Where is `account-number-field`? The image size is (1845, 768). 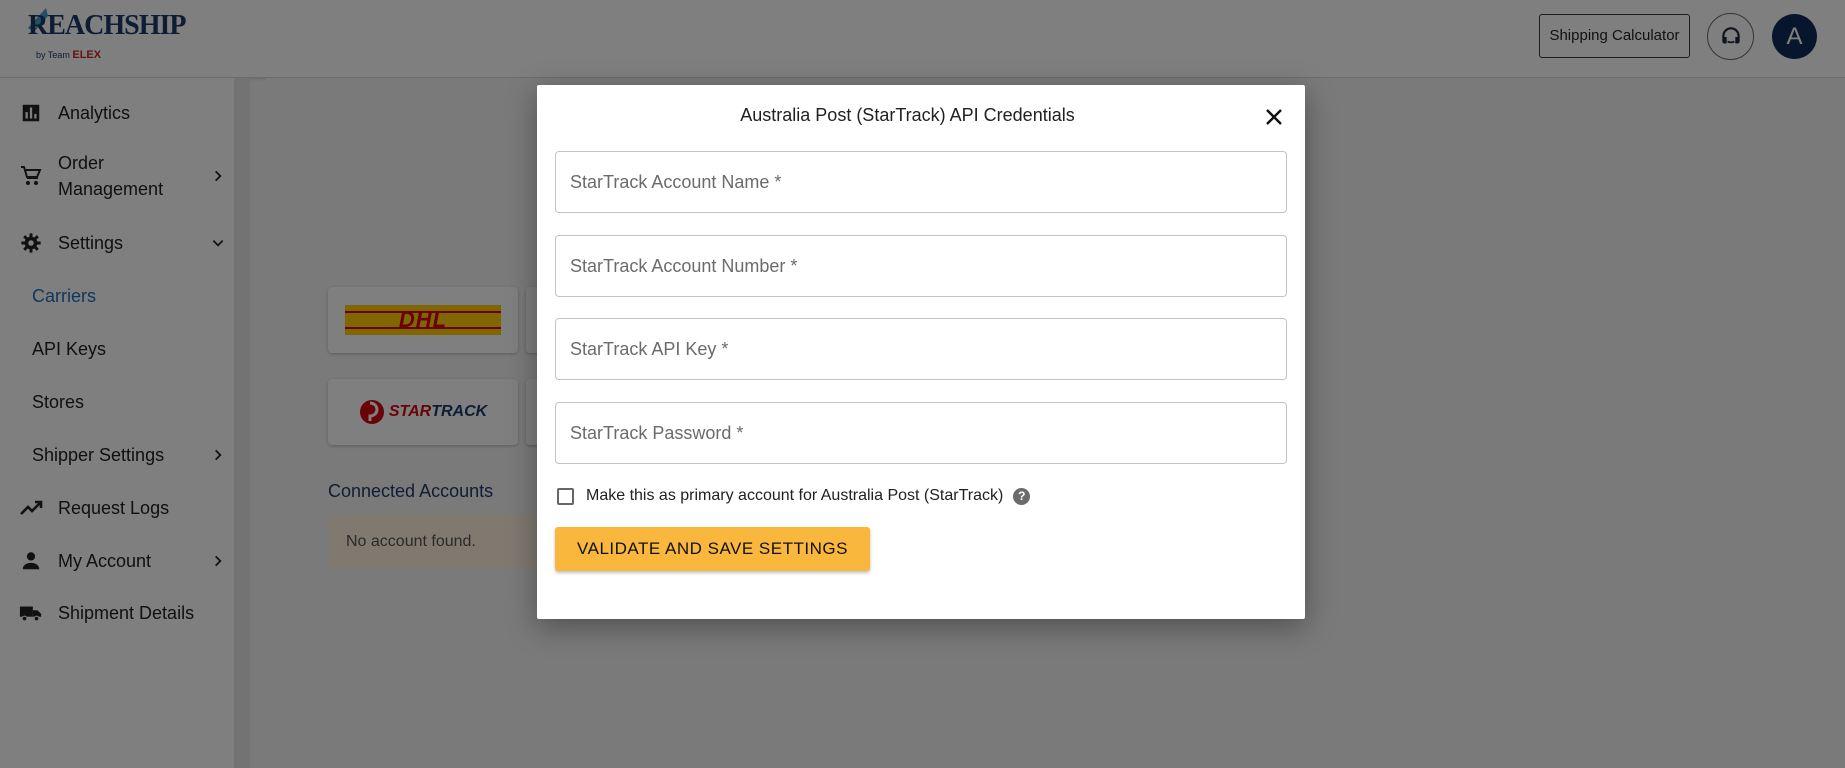
account-number-field is located at coordinates (921, 266).